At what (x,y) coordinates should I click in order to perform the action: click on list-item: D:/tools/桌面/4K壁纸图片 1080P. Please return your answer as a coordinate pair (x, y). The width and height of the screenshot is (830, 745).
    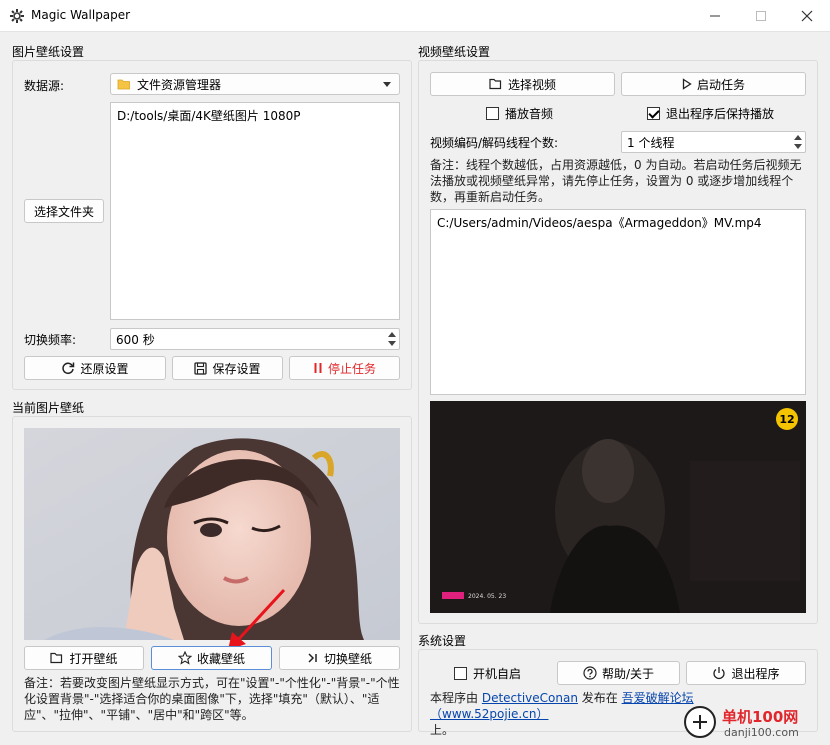
    Looking at the image, I should click on (255, 116).